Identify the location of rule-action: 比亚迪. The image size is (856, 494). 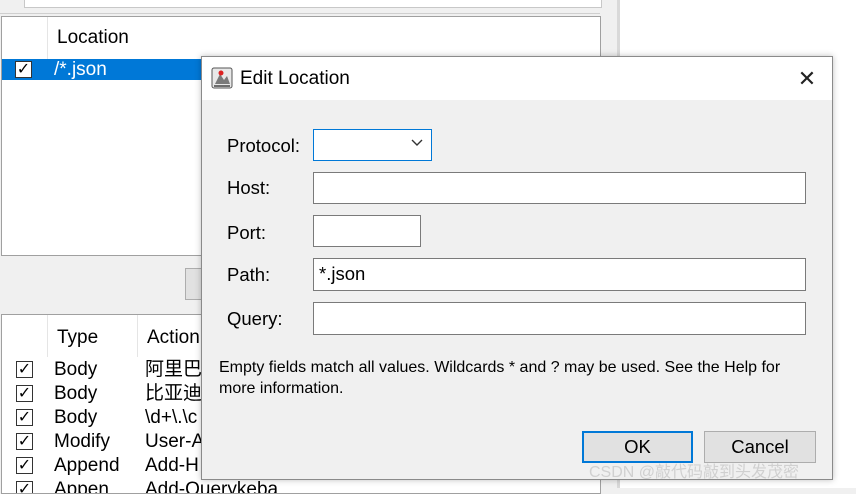
(174, 393).